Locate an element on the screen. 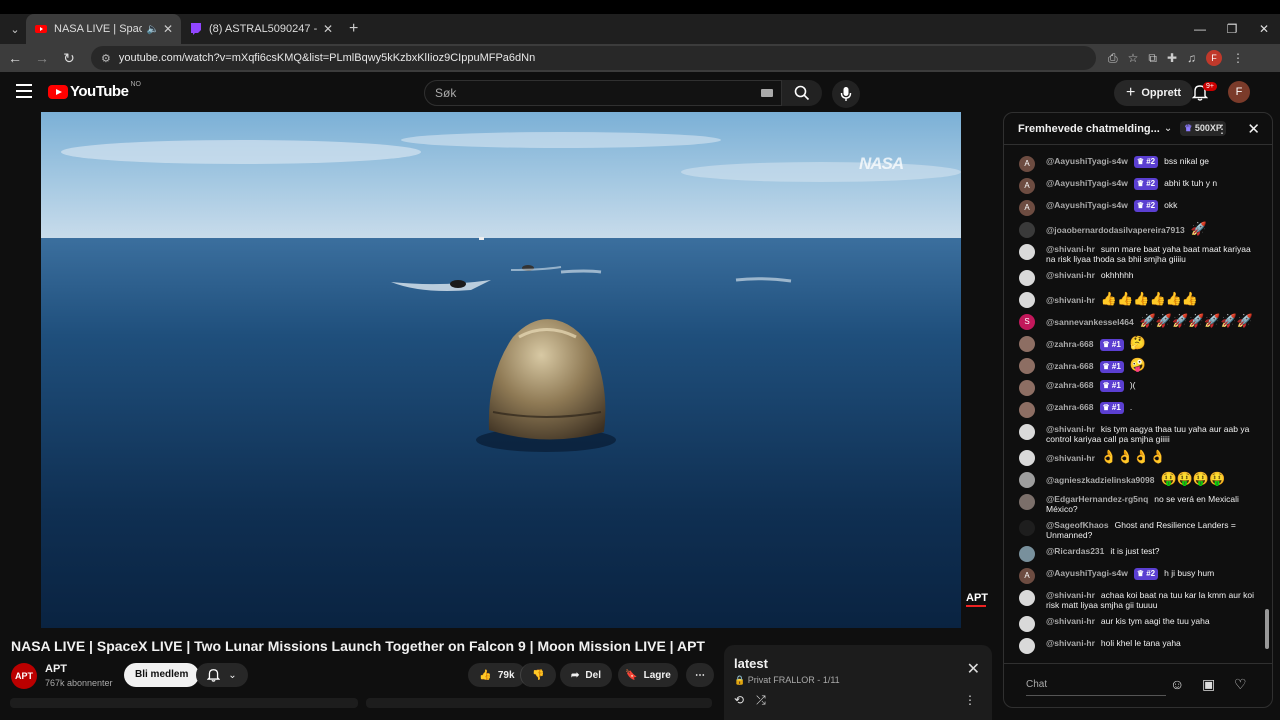  shuffle-icon: ⤮ is located at coordinates (761, 700).